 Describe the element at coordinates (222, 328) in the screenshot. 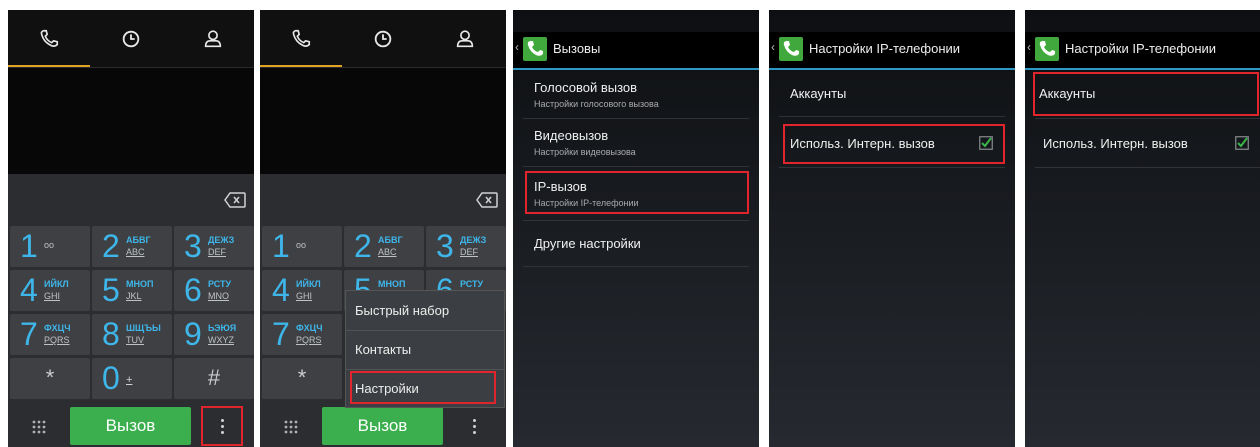

I see `key-letters-ru: ЬЭЮЯ` at that location.